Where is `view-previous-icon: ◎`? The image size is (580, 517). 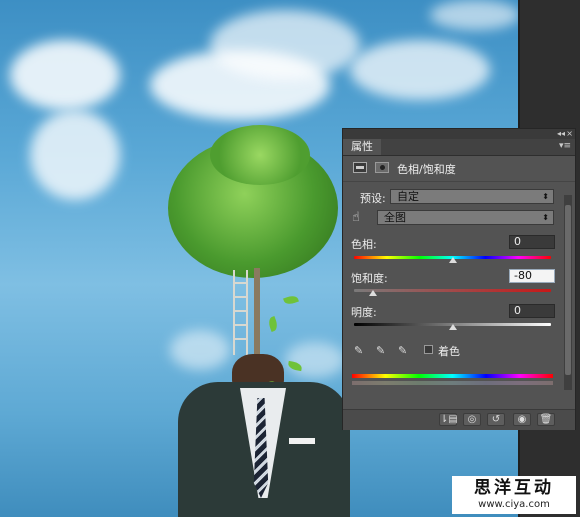 view-previous-icon: ◎ is located at coordinates (472, 419).